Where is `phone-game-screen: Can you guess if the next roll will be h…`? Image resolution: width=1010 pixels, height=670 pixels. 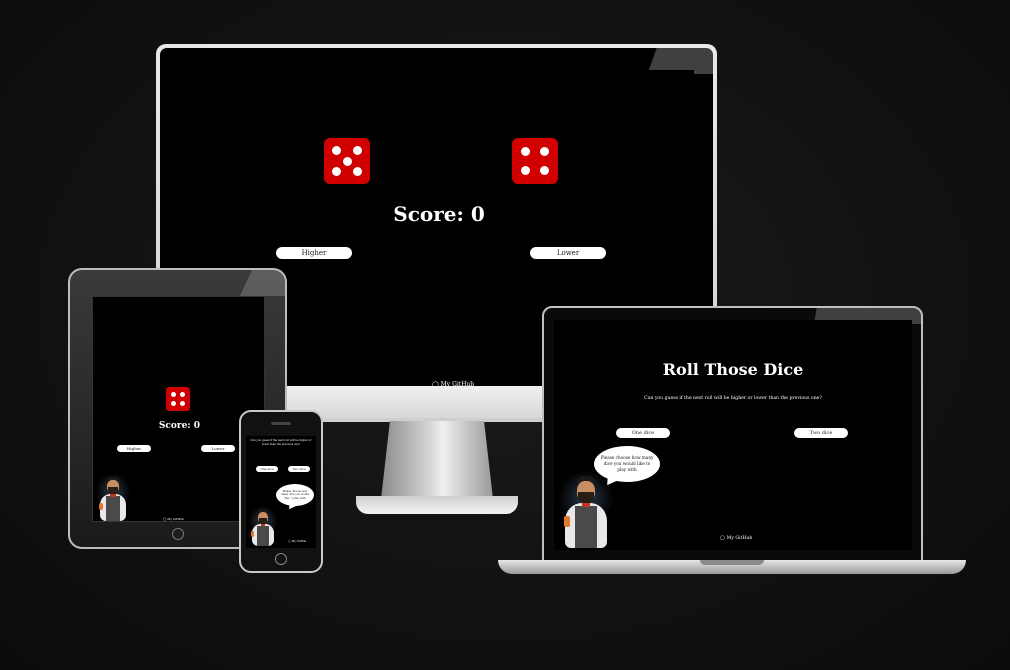
phone-game-screen: Can you guess if the next roll will be h… is located at coordinates (281, 492).